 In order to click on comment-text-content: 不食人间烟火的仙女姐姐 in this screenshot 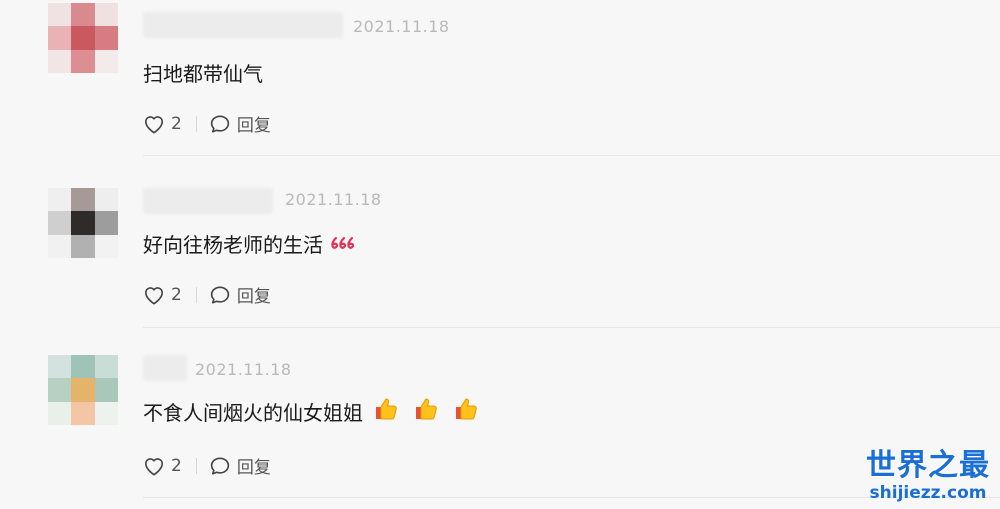, I will do `click(253, 413)`.